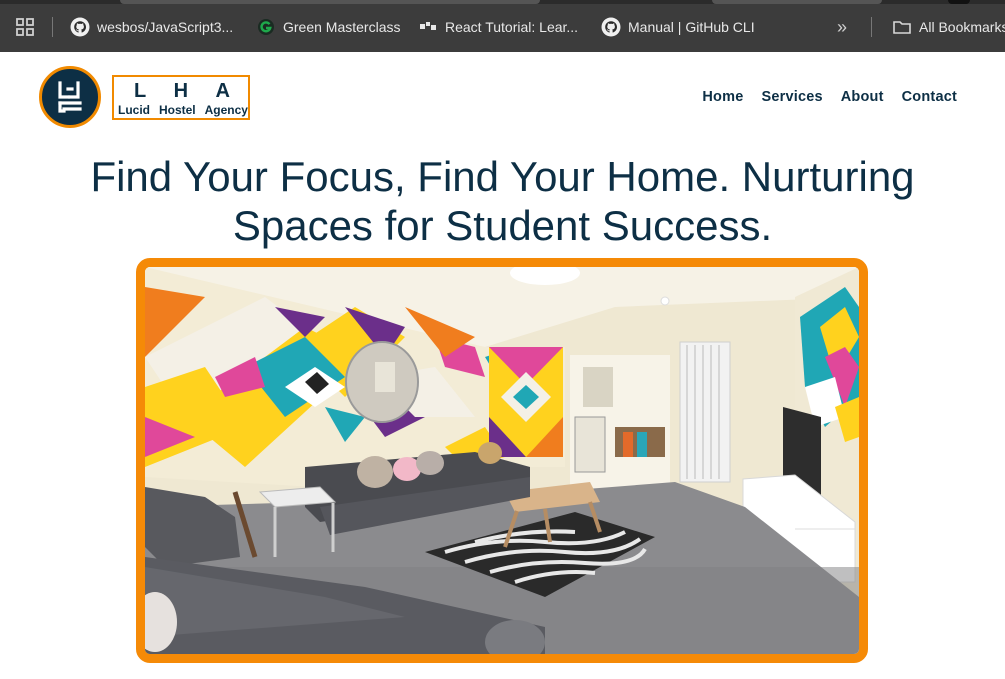 The width and height of the screenshot is (1005, 679). What do you see at coordinates (929, 97) in the screenshot?
I see `nav-contact-link: Contact` at bounding box center [929, 97].